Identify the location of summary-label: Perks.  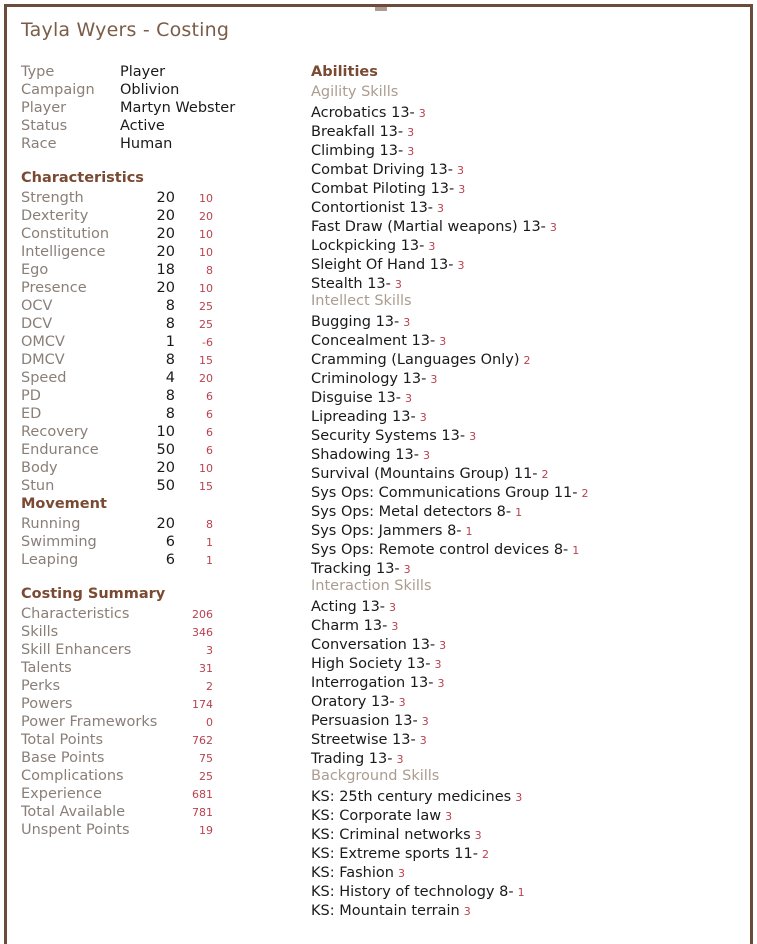
(41, 686).